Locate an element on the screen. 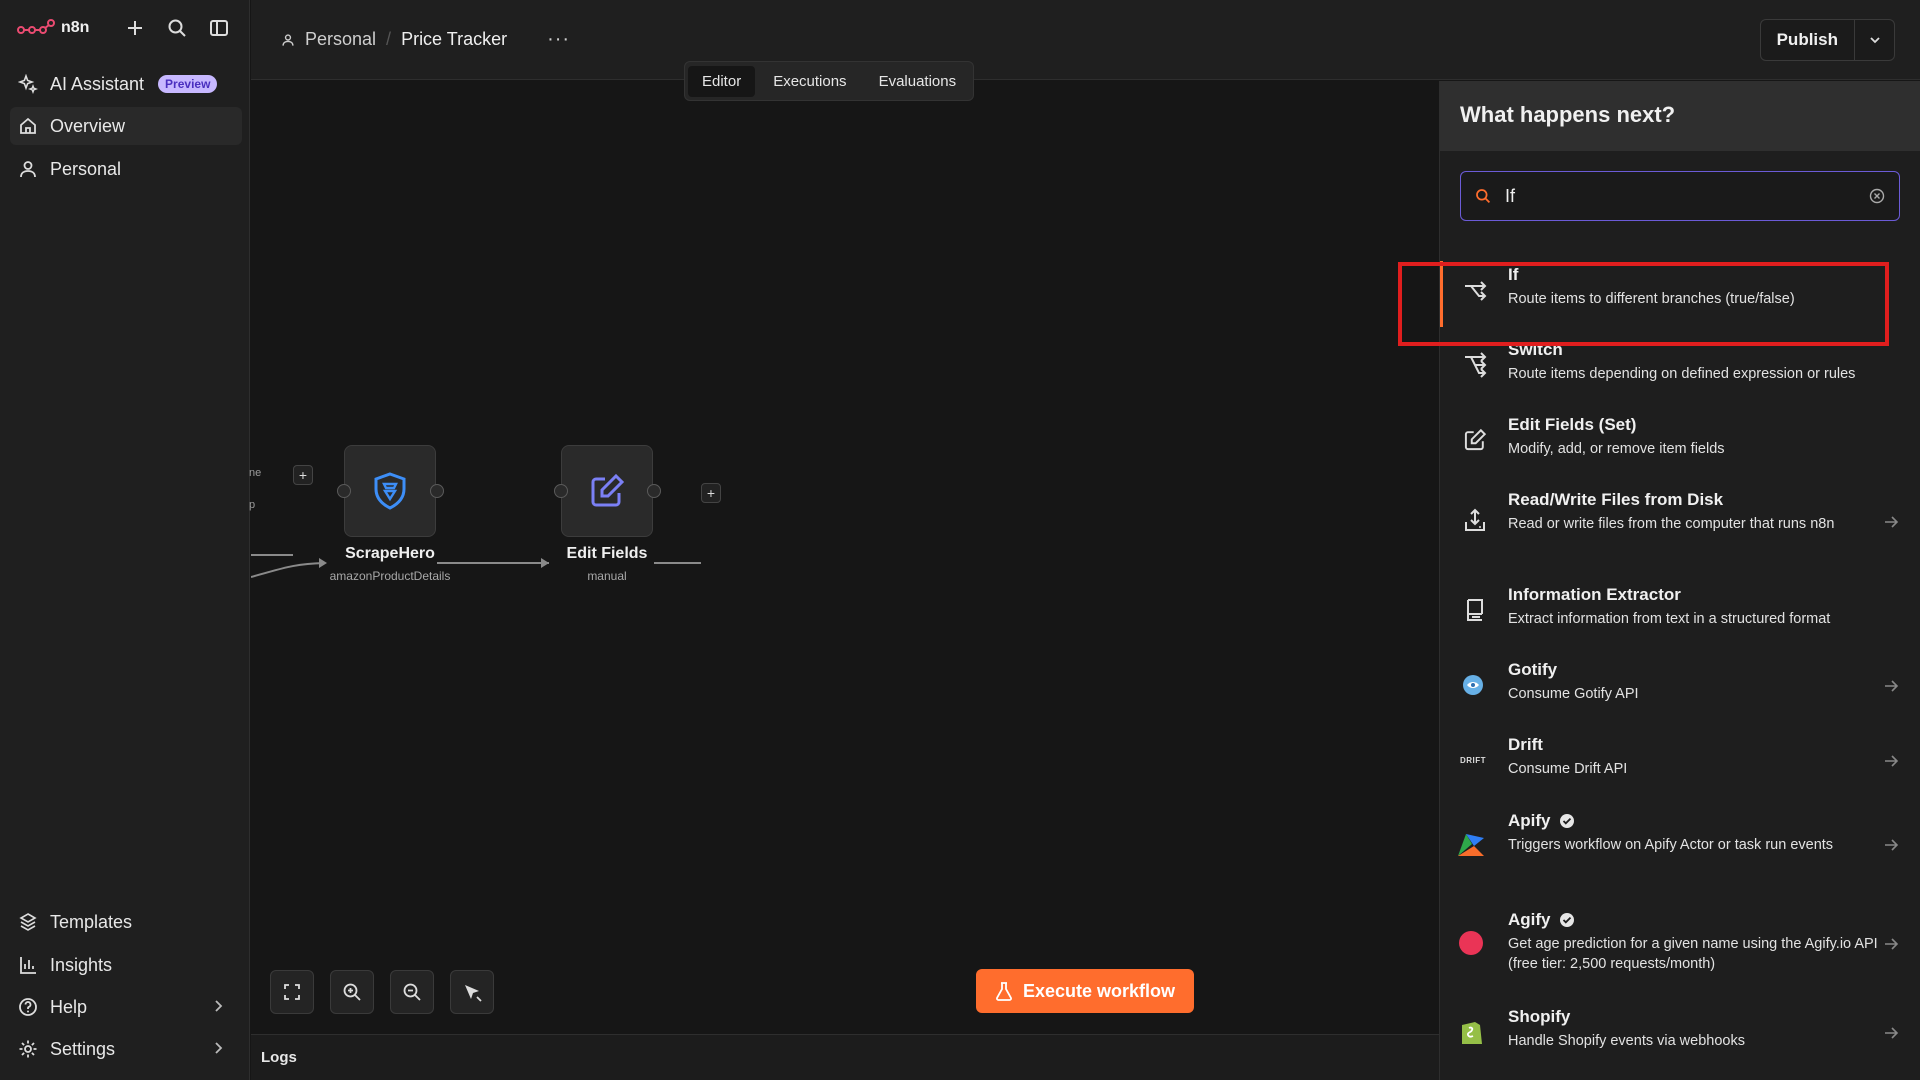 The height and width of the screenshot is (1080, 1920). tidy-up-button is located at coordinates (472, 992).